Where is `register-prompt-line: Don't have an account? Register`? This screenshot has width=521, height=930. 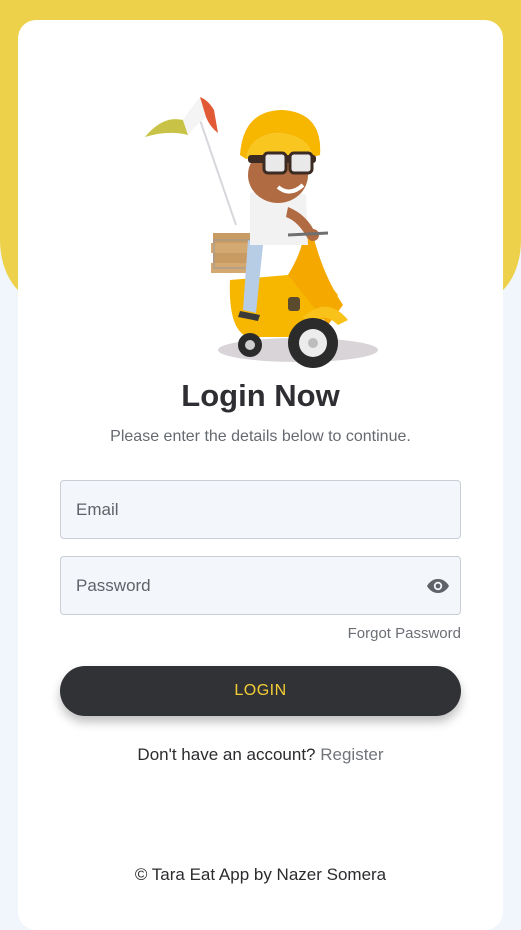 register-prompt-line: Don't have an account? Register is located at coordinates (260, 755).